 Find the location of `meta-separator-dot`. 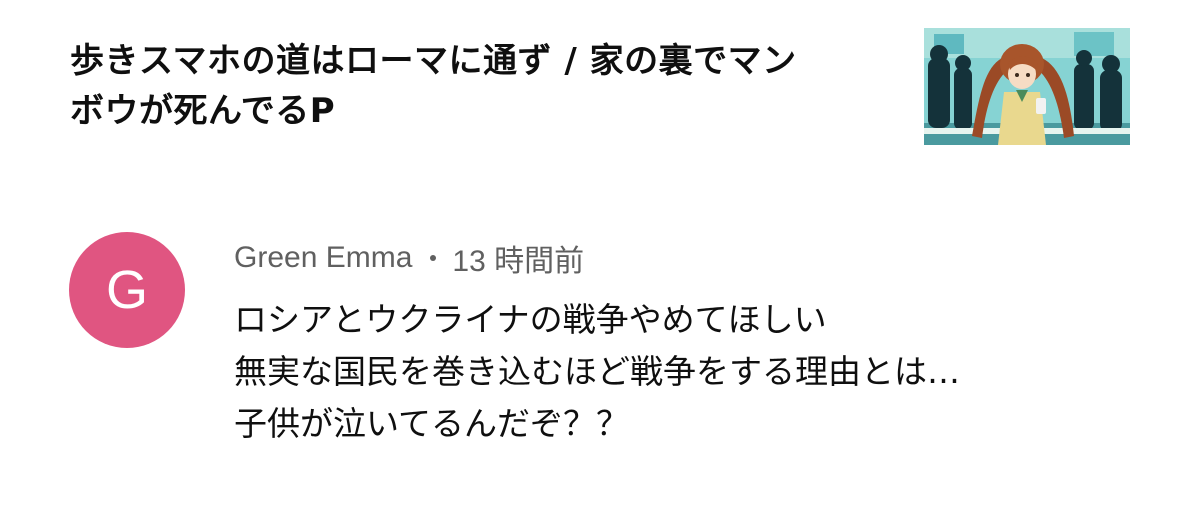

meta-separator-dot is located at coordinates (433, 258).